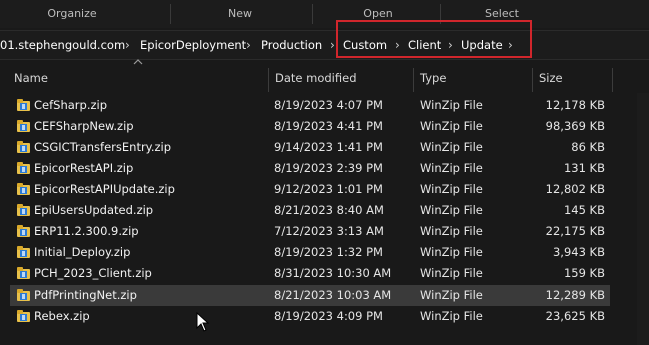  What do you see at coordinates (329, 231) in the screenshot?
I see `file-date: 7/12/2023 3:13 AM` at bounding box center [329, 231].